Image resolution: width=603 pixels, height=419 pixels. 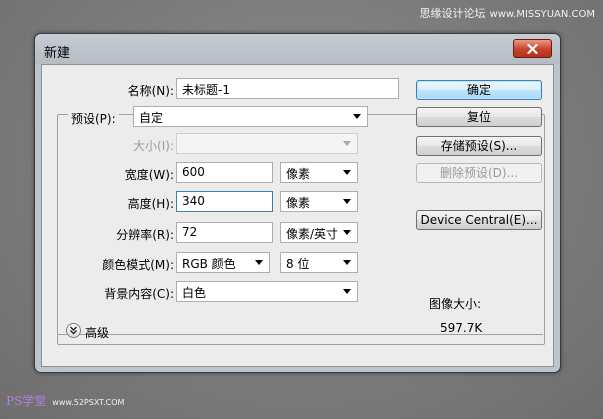 I want to click on resolution-unit-select: 像素/英寸, so click(x=319, y=232).